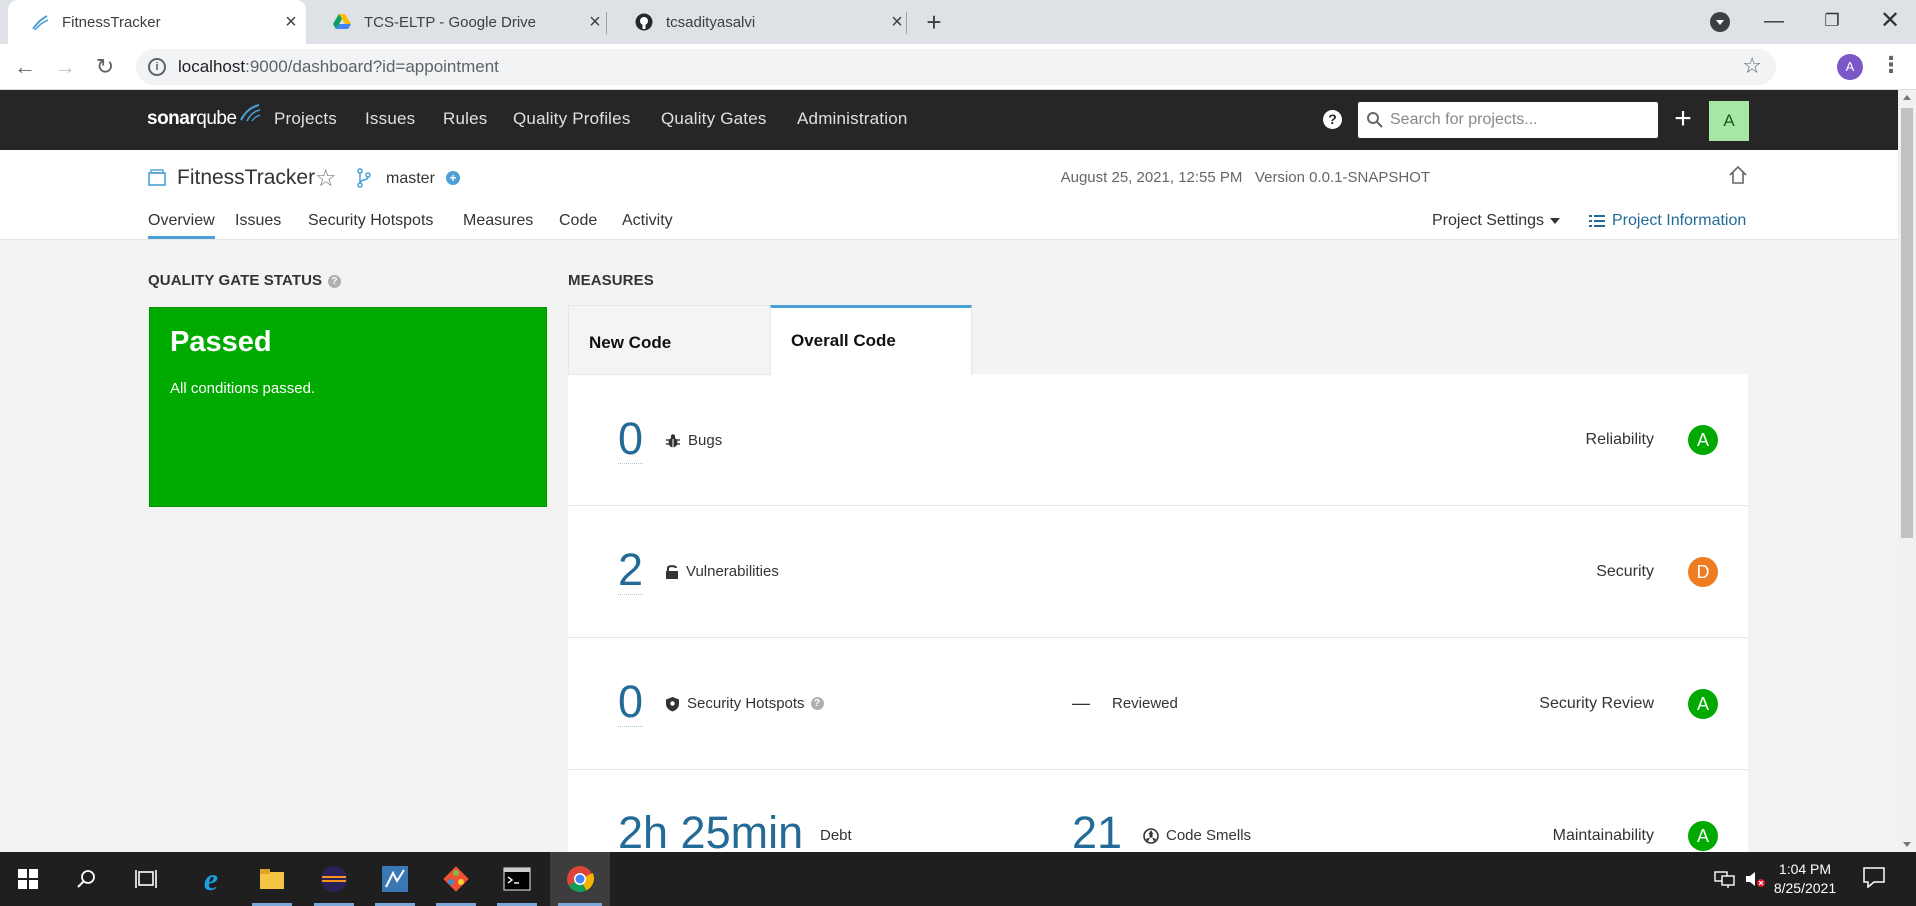 The width and height of the screenshot is (1916, 906). I want to click on mysql-workbench-icon, so click(395, 879).